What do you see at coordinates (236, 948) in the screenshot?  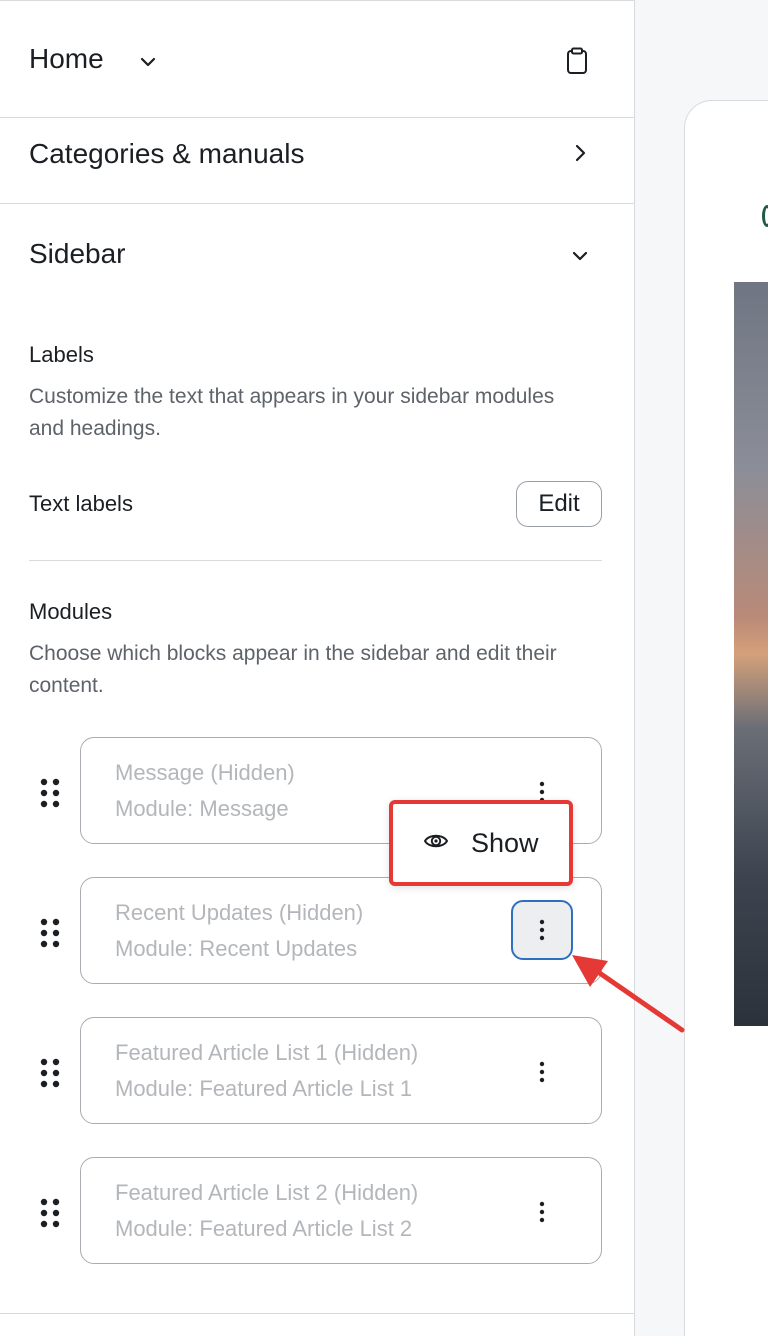 I see `module-subtitle: Module: Recent Updates` at bounding box center [236, 948].